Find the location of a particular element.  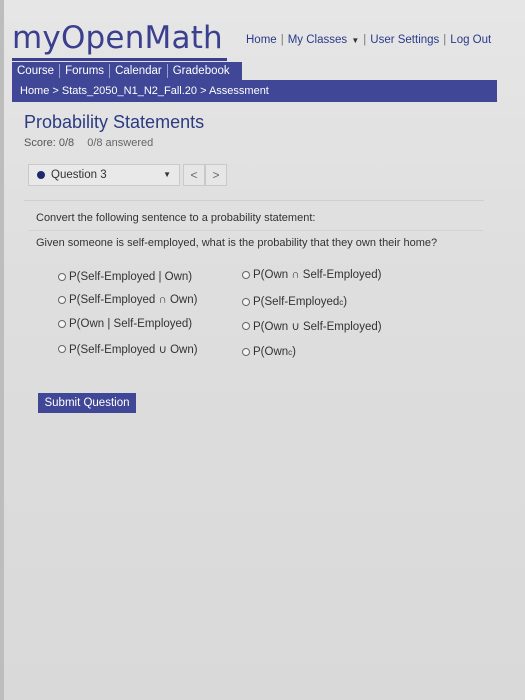

option-4: P(Self-Employed ∪ Own) is located at coordinates (128, 349).